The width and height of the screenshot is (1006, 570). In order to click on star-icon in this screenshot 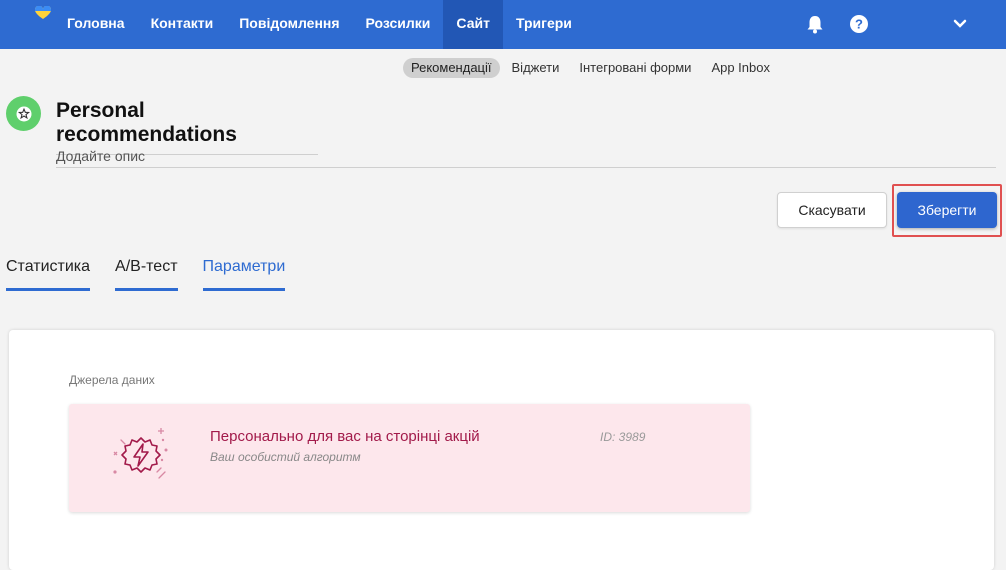, I will do `click(23, 113)`.